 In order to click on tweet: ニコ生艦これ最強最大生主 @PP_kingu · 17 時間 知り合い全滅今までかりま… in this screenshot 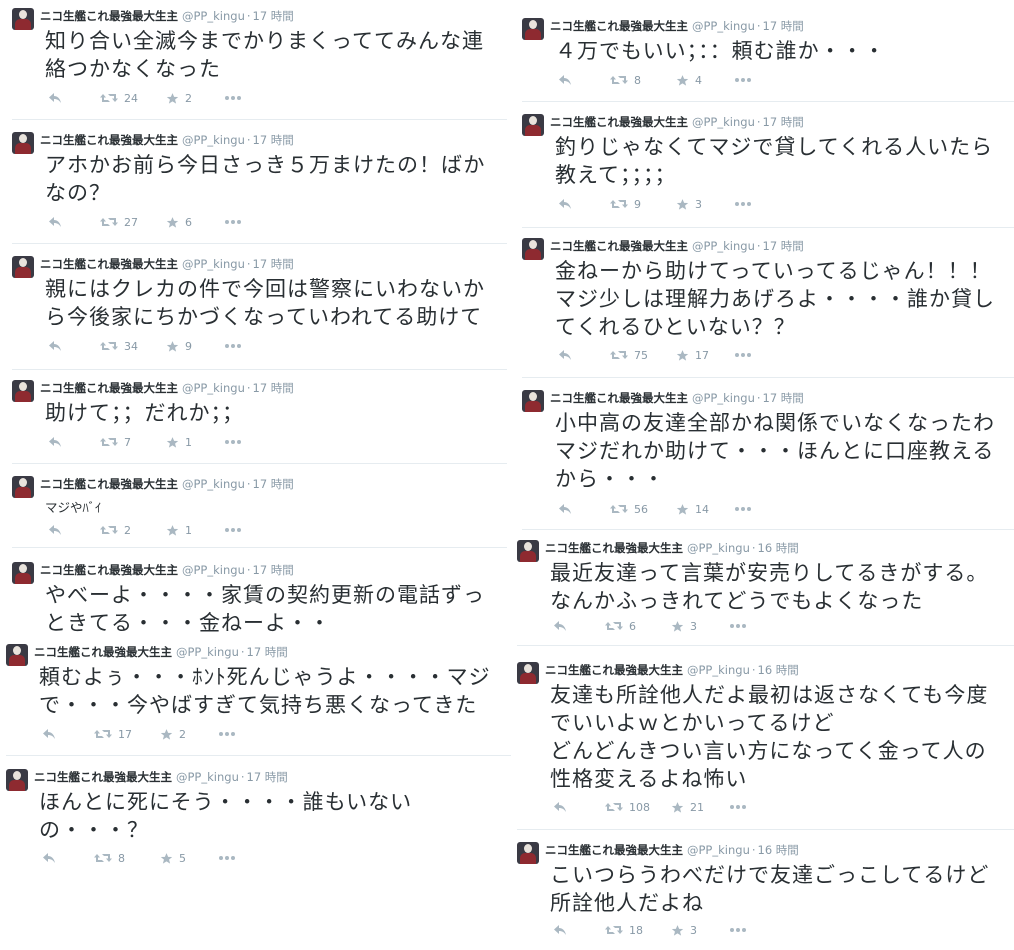, I will do `click(259, 62)`.